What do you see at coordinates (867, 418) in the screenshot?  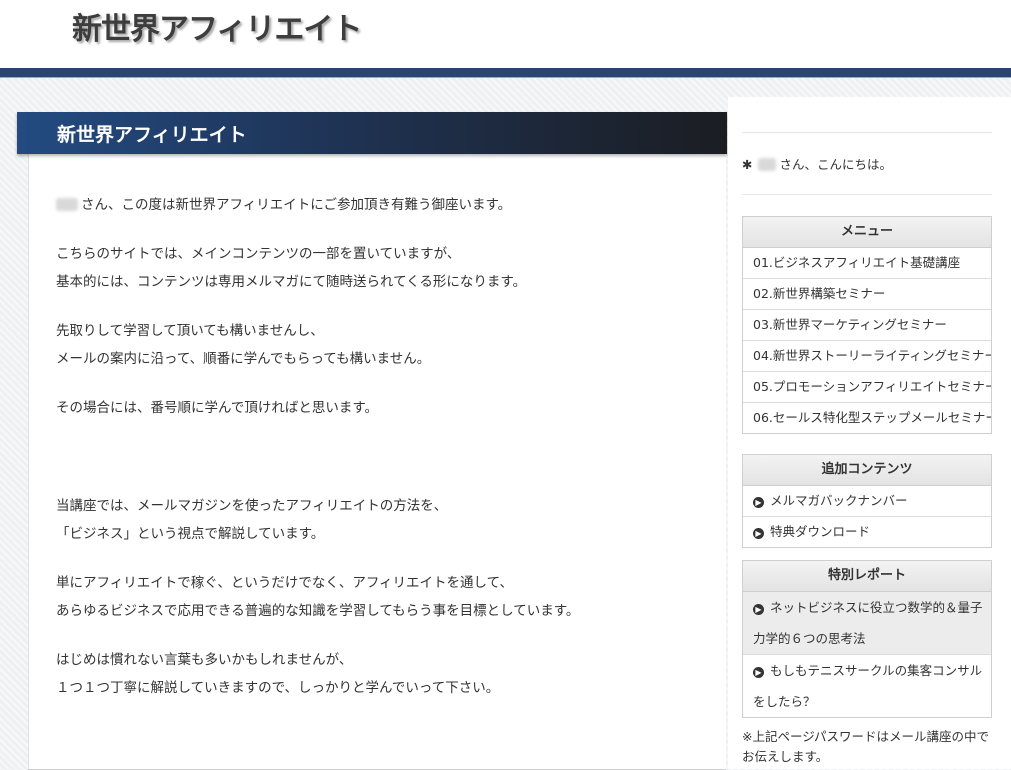 I see `menu-item-06: 06.セールス特化型ステップメールセミナー` at bounding box center [867, 418].